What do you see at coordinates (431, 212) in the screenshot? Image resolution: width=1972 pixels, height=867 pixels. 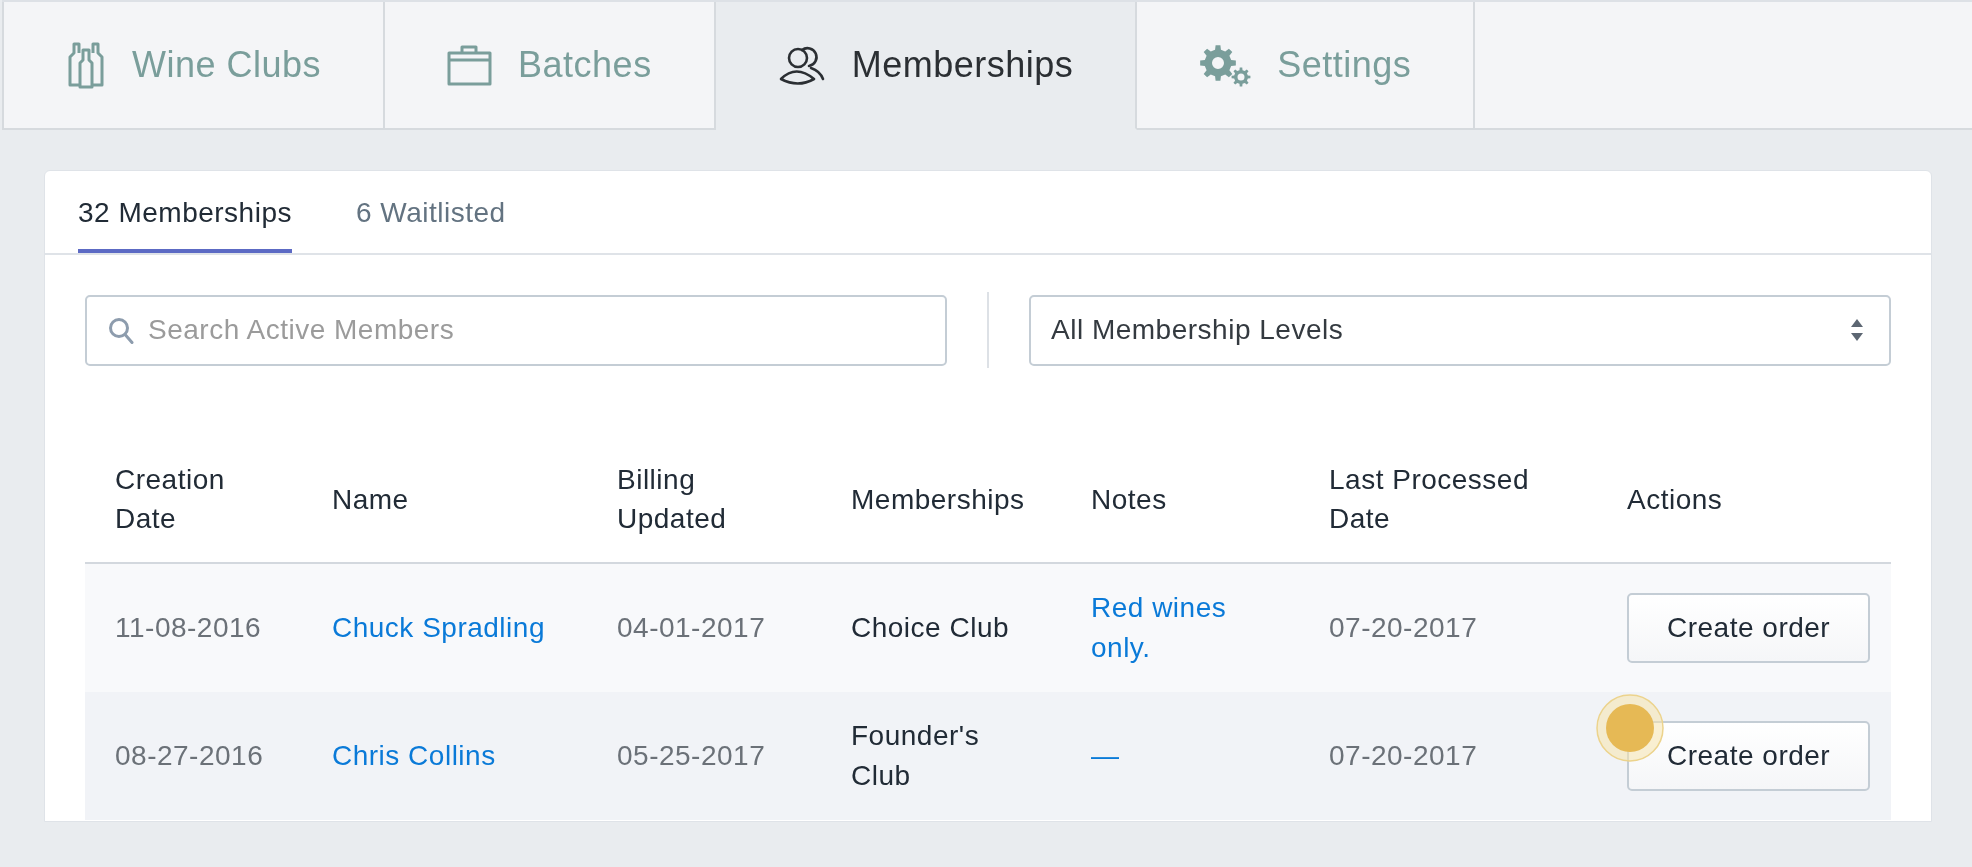 I see `subtab: 6 Waitlisted` at bounding box center [431, 212].